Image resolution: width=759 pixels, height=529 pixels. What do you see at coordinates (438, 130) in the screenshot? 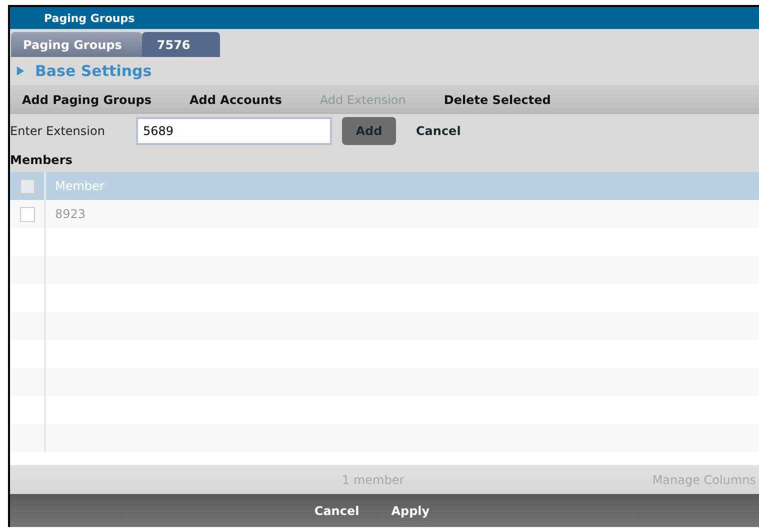
I see `cancel-button: Cancel` at bounding box center [438, 130].